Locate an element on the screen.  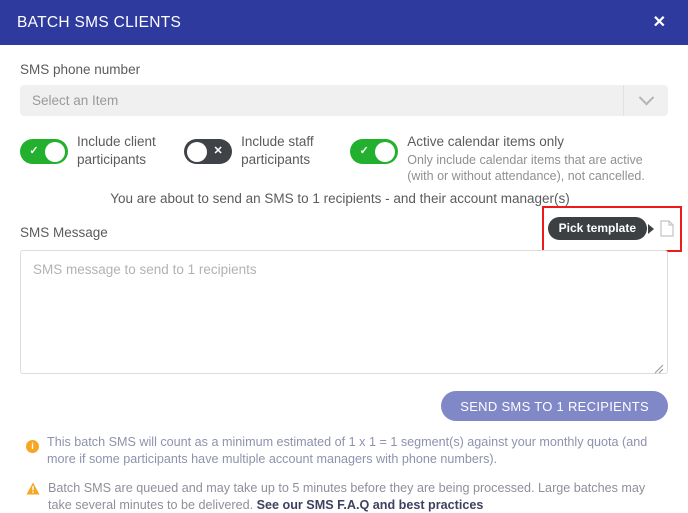
sms-message-header: SMS Message Pick template is located at coordinates (351, 229).